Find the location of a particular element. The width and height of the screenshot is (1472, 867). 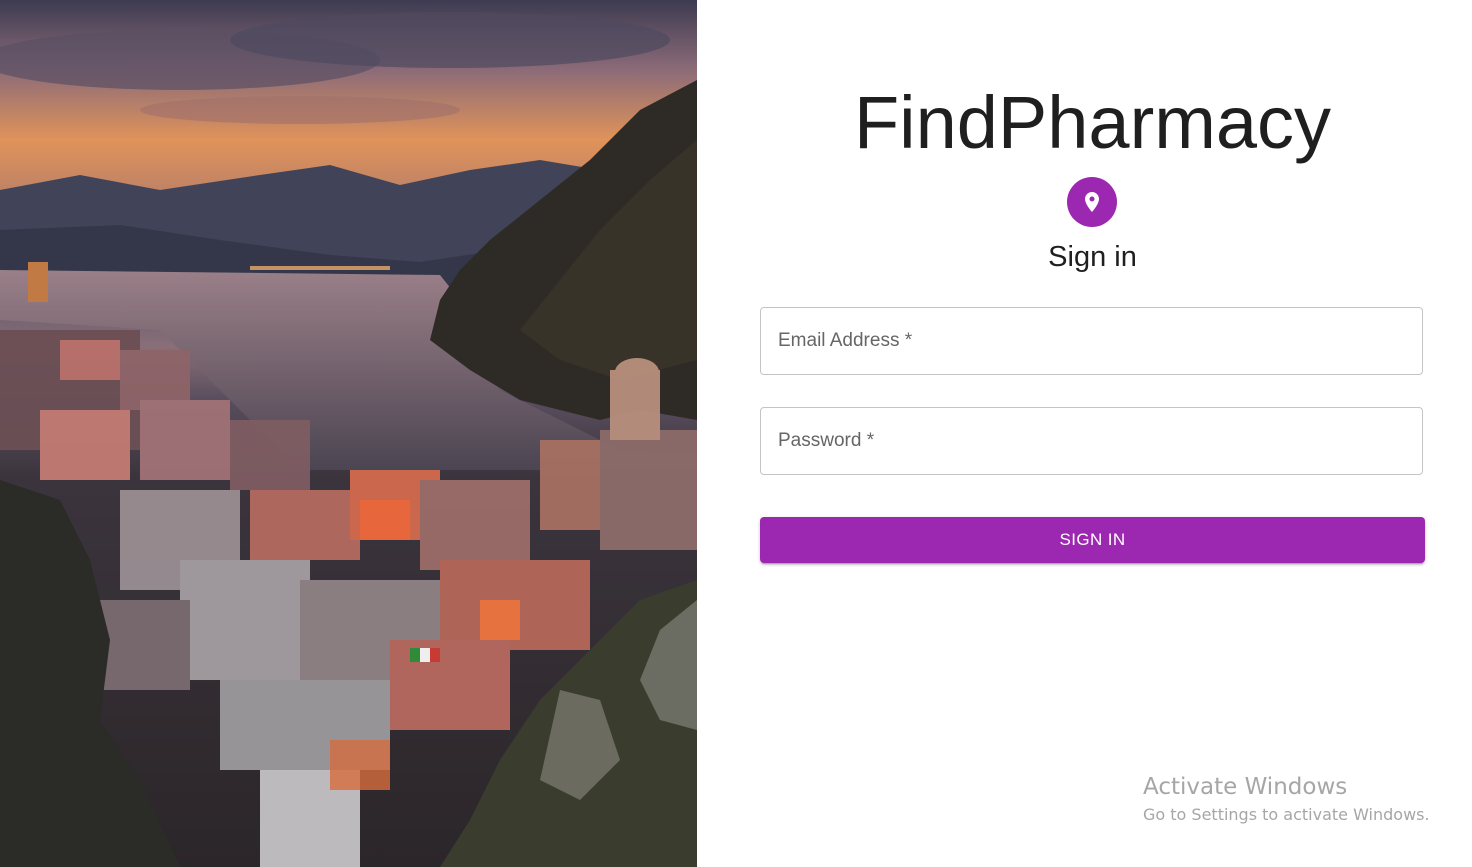

email-input is located at coordinates (1091, 341).